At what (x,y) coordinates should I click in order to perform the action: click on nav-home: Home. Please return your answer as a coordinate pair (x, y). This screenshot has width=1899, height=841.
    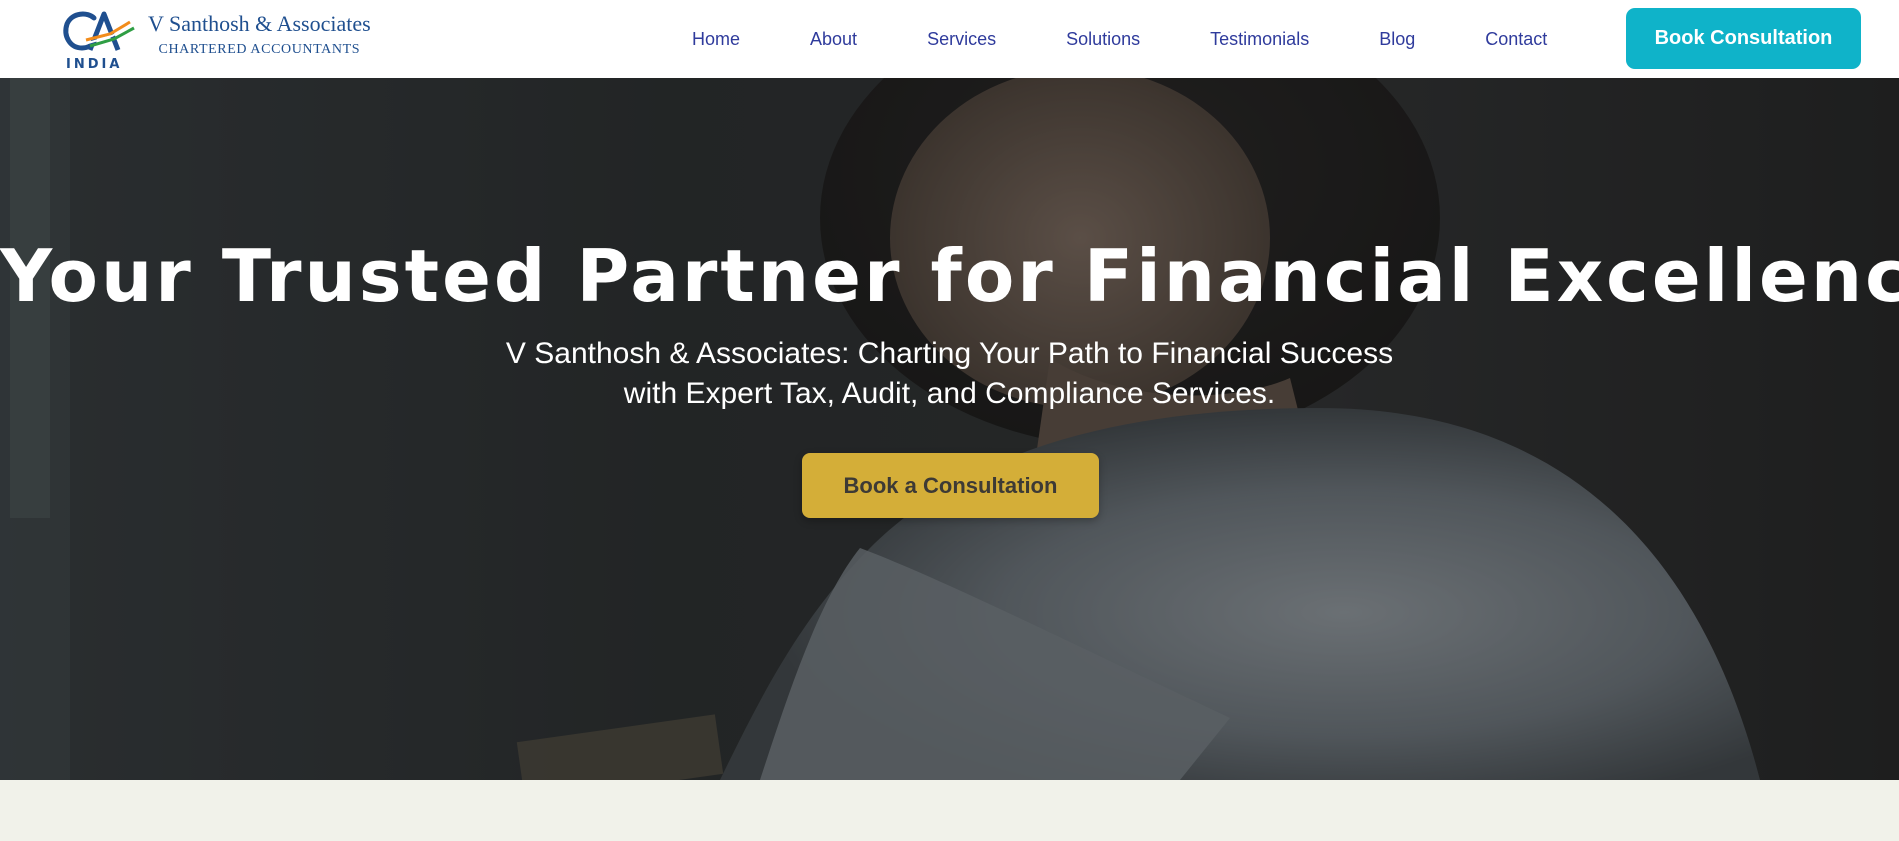
    Looking at the image, I should click on (716, 39).